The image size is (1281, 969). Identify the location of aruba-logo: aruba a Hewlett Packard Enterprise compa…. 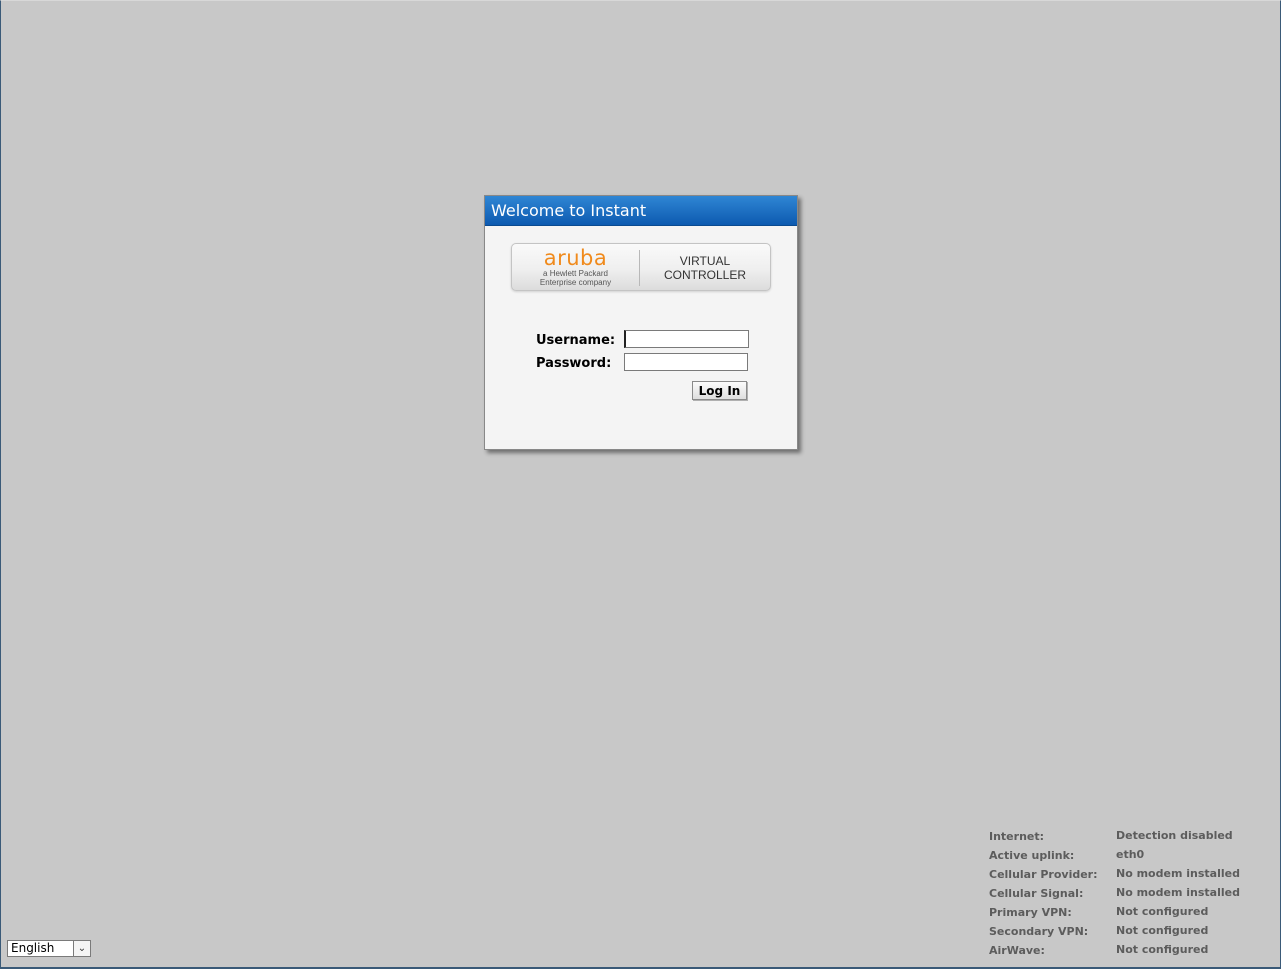
(575, 267).